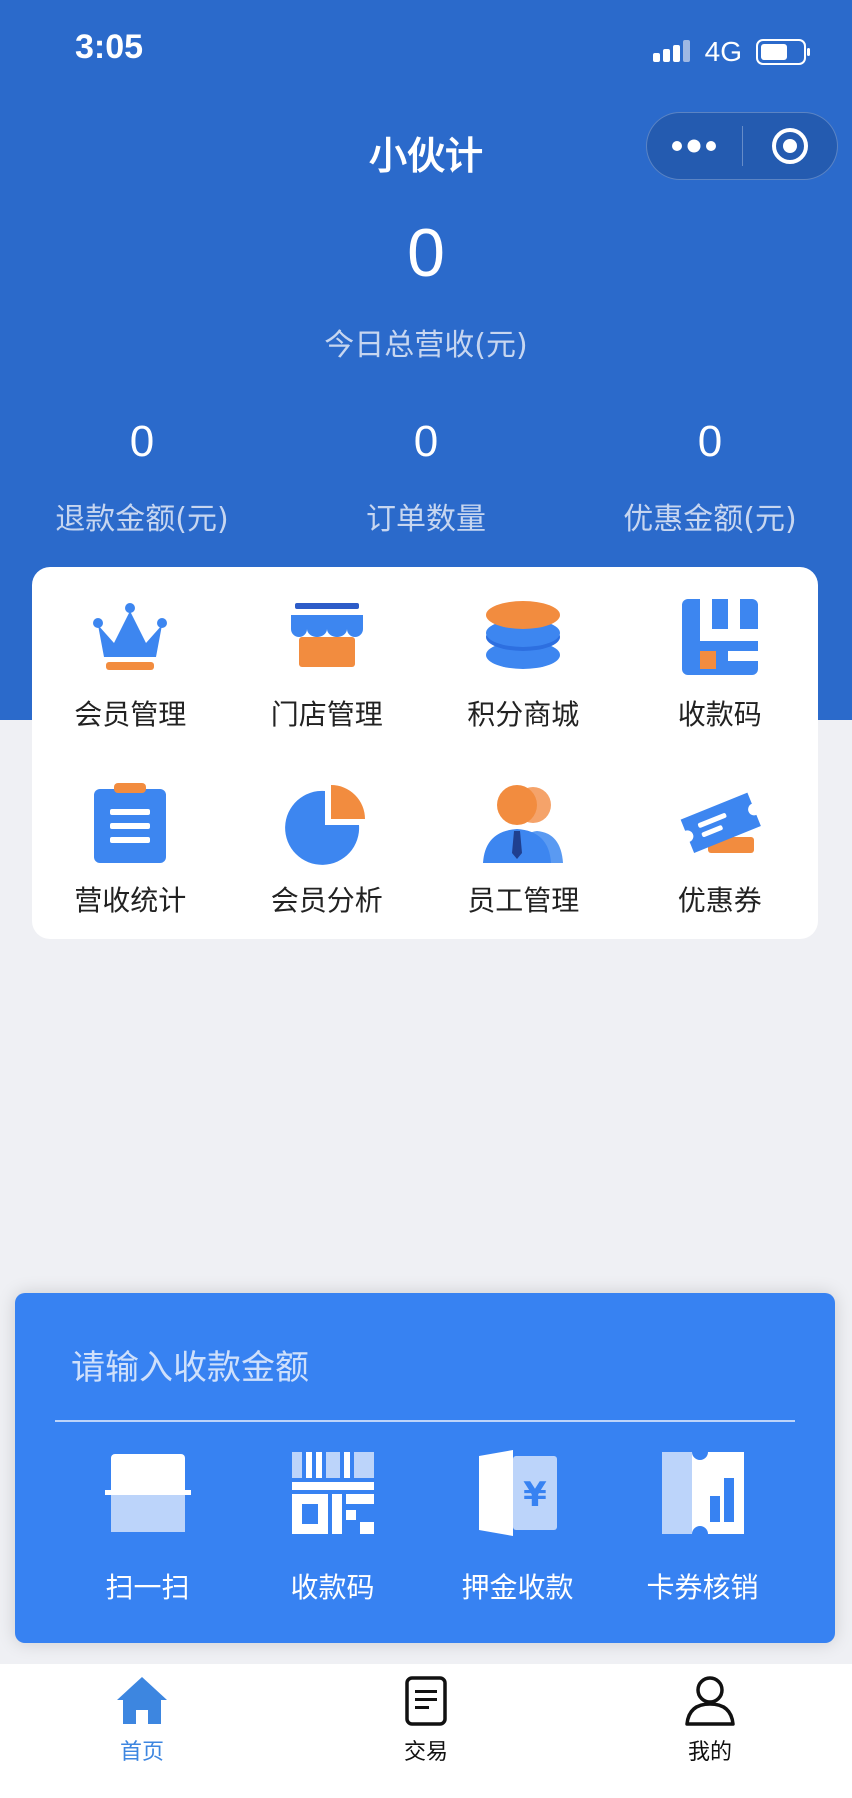 The height and width of the screenshot is (1798, 852). I want to click on menu-label: 门店管理, so click(326, 714).